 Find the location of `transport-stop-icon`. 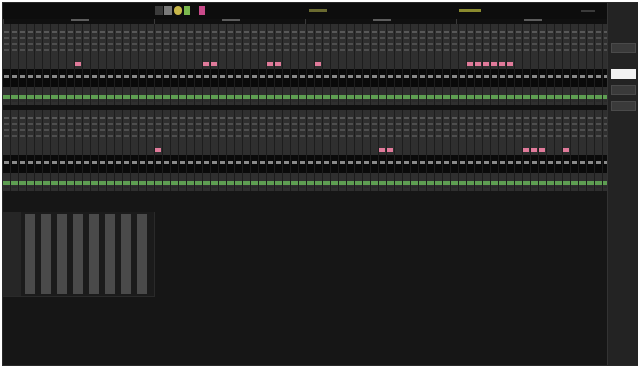

transport-stop-icon is located at coordinates (168, 10).